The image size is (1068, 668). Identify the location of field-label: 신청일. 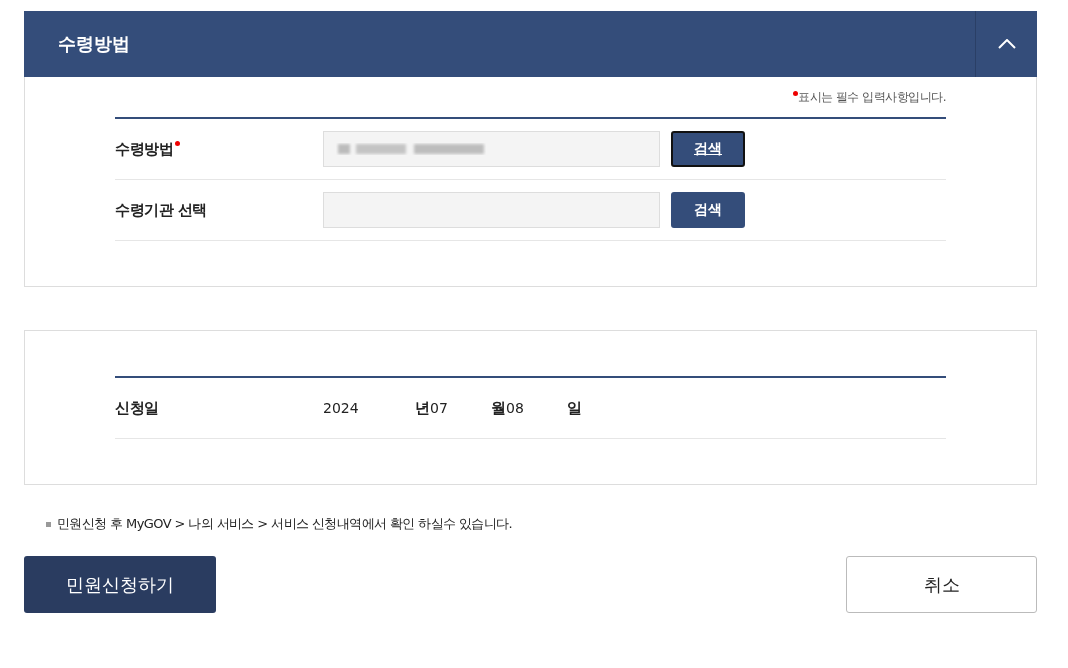
(137, 408).